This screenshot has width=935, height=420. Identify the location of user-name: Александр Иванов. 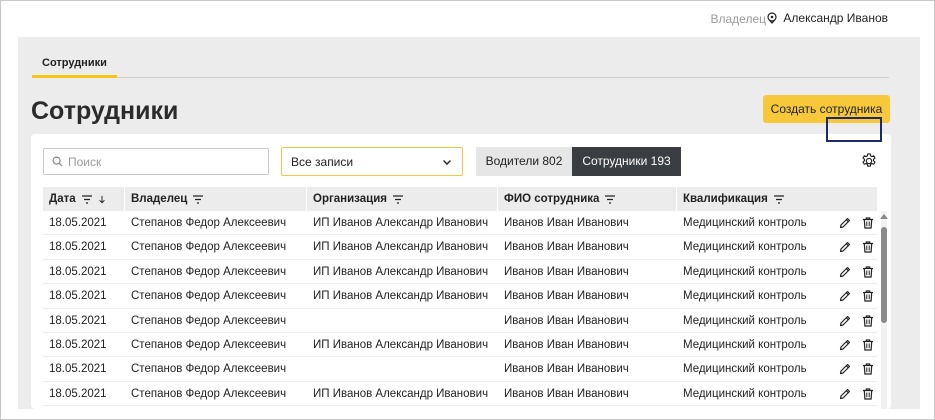
(835, 18).